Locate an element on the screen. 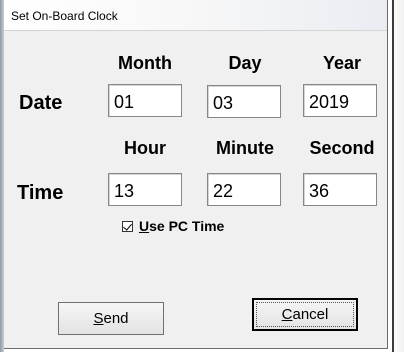  cancel-button: Cancel is located at coordinates (305, 314).